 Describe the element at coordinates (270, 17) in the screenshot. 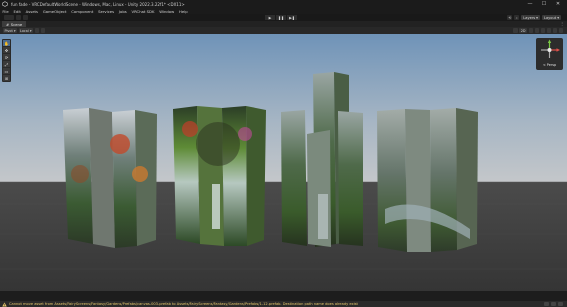

I see `play-button: ▶` at that location.